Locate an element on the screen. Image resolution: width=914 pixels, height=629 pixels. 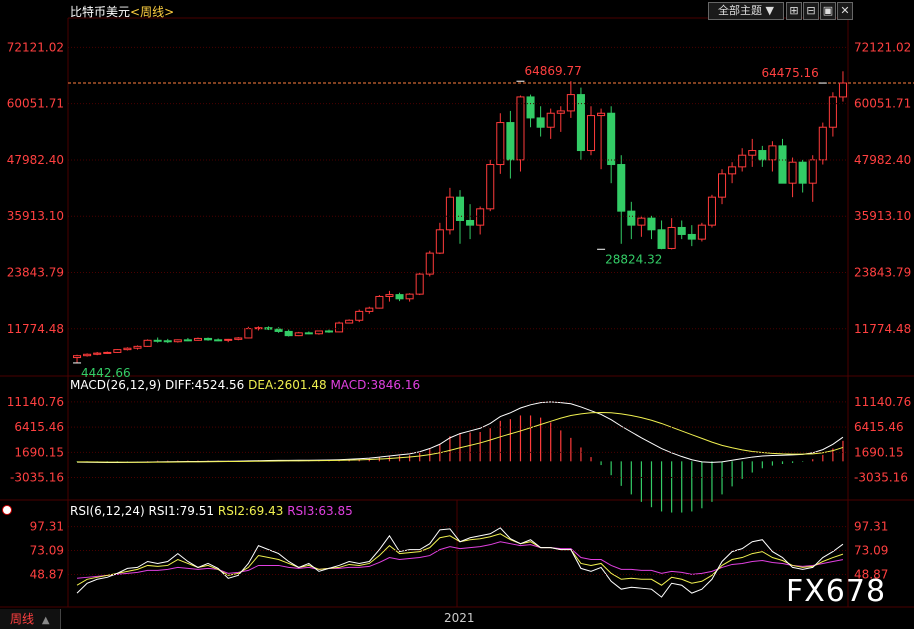
rsi-title: RSI(6,12,24) is located at coordinates (107, 511).